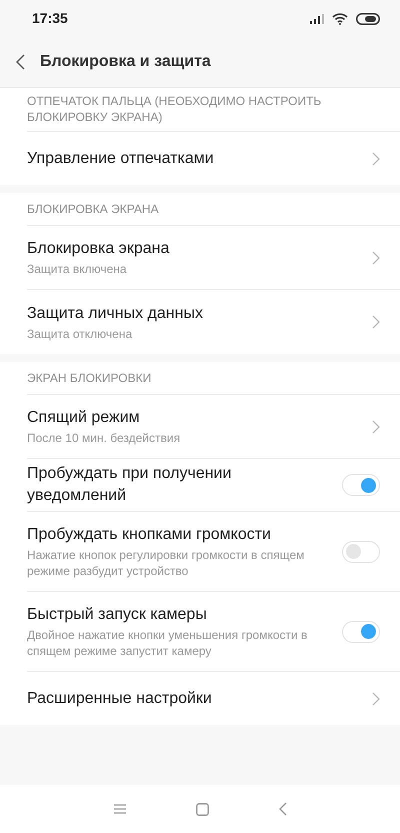 The width and height of the screenshot is (400, 833). Describe the element at coordinates (120, 809) in the screenshot. I see `menu-icon` at that location.